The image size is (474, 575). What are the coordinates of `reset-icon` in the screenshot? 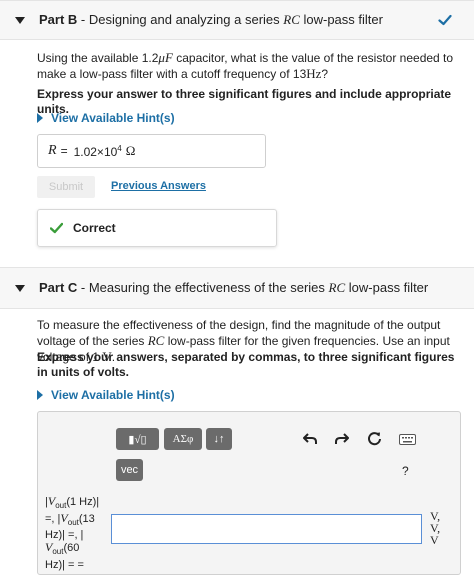 It's located at (374, 438).